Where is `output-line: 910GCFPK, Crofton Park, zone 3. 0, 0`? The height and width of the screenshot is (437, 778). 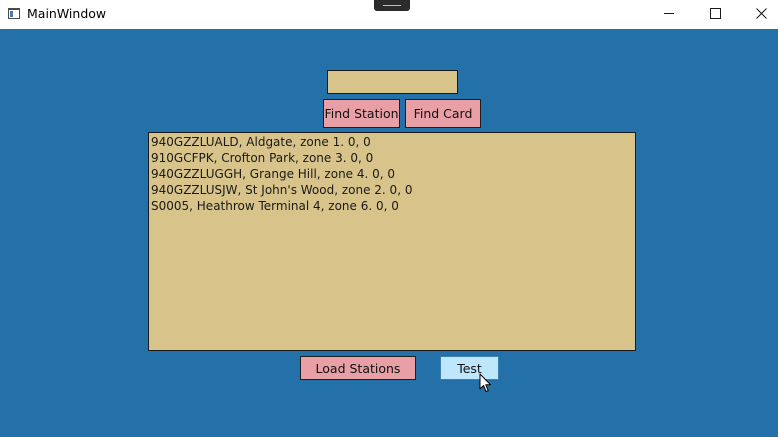 output-line: 910GCFPK, Crofton Park, zone 3. 0, 0 is located at coordinates (262, 158).